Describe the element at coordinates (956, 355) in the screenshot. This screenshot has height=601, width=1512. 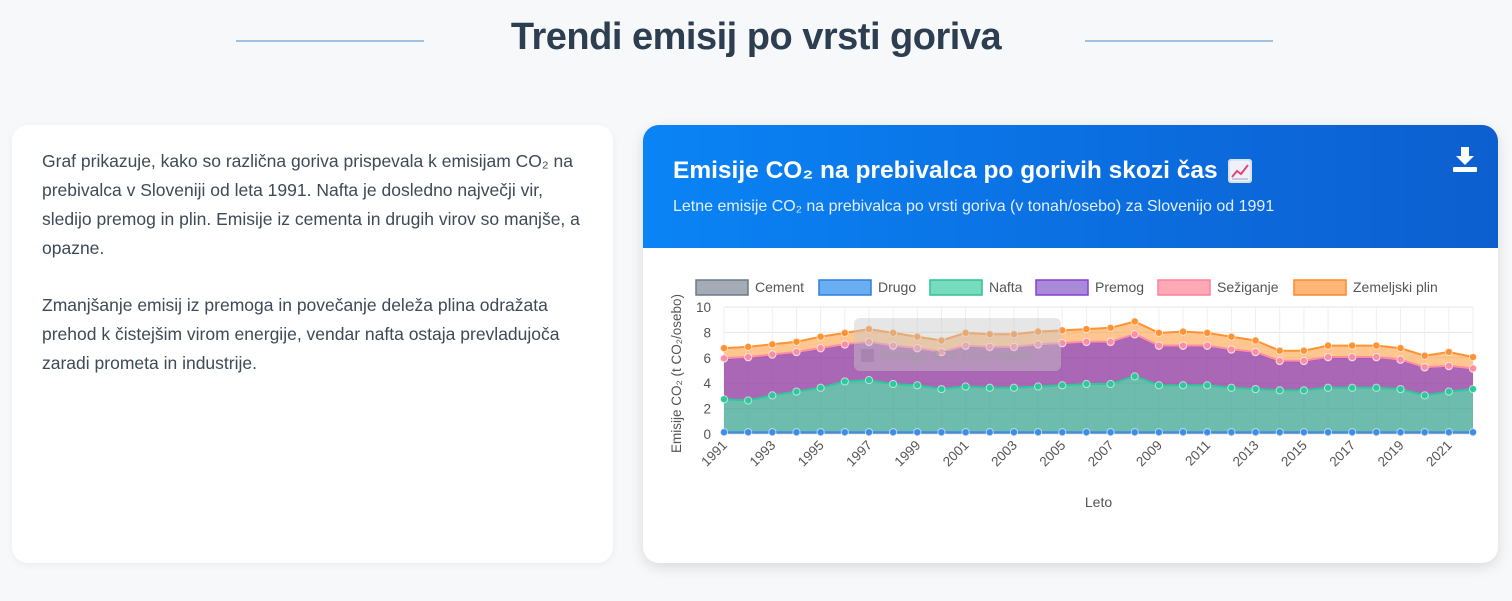
I see `tooltip-text: Premog: 2.78 t CO₂/osebo` at that location.